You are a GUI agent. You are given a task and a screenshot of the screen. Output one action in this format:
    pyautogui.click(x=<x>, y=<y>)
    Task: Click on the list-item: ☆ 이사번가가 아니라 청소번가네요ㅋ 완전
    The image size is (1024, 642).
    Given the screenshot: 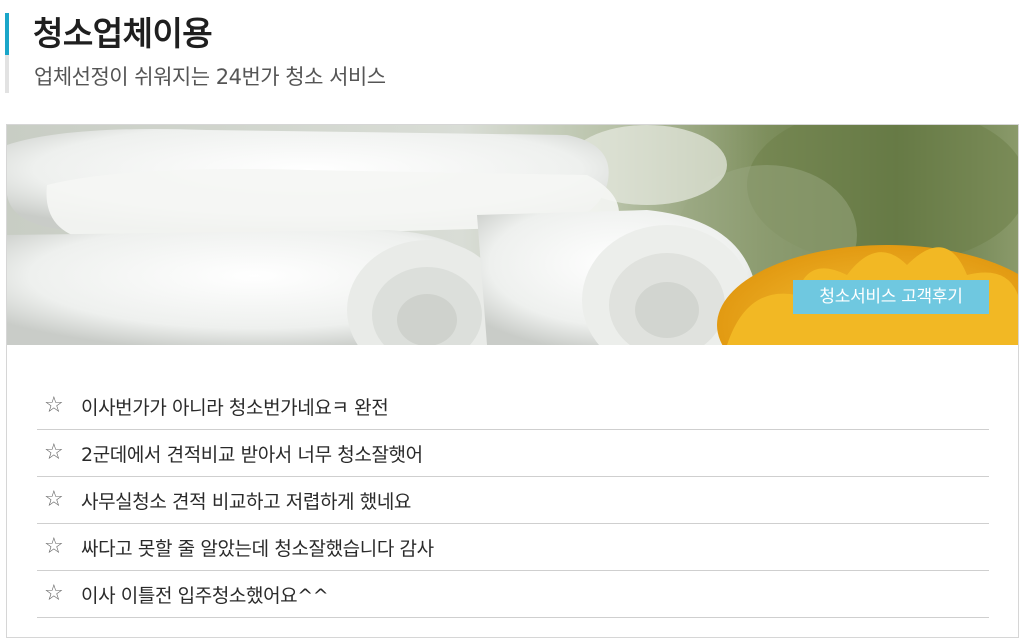 What is the action you would take?
    pyautogui.click(x=513, y=406)
    